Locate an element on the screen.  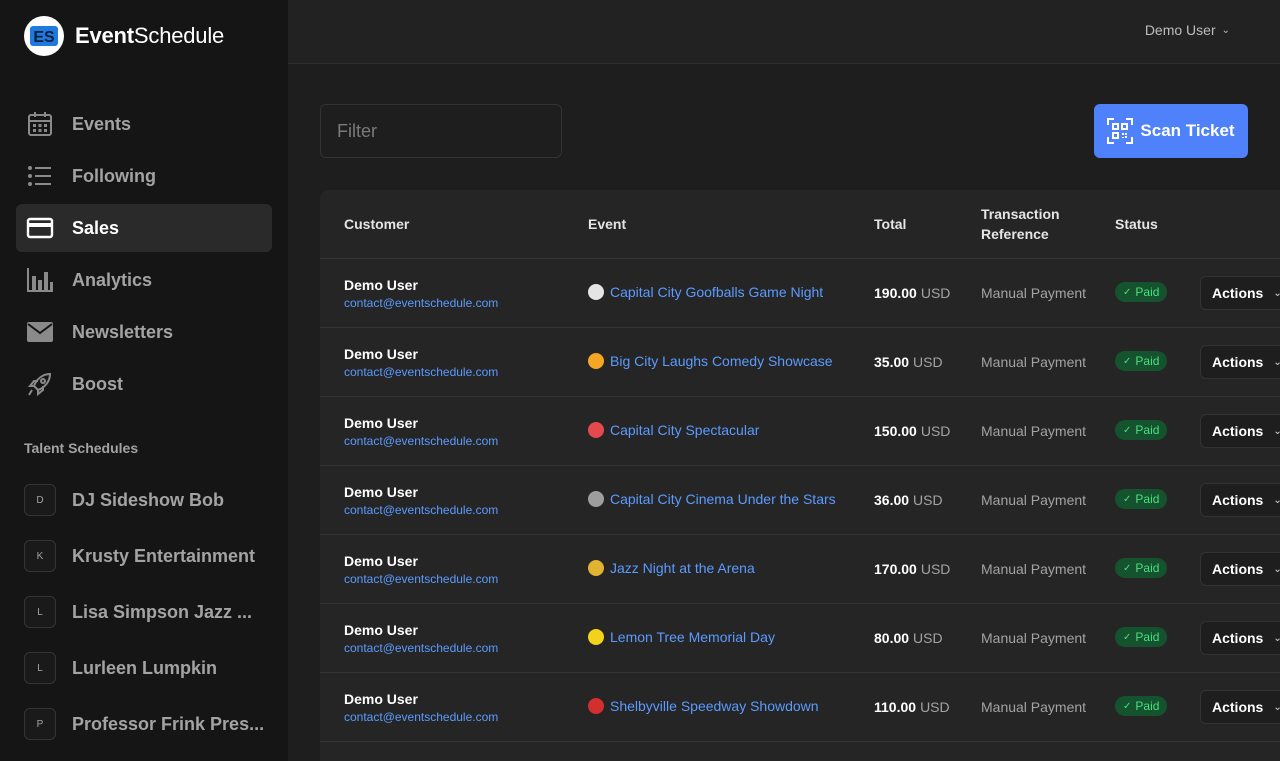
talent-avatar: D is located at coordinates (40, 500).